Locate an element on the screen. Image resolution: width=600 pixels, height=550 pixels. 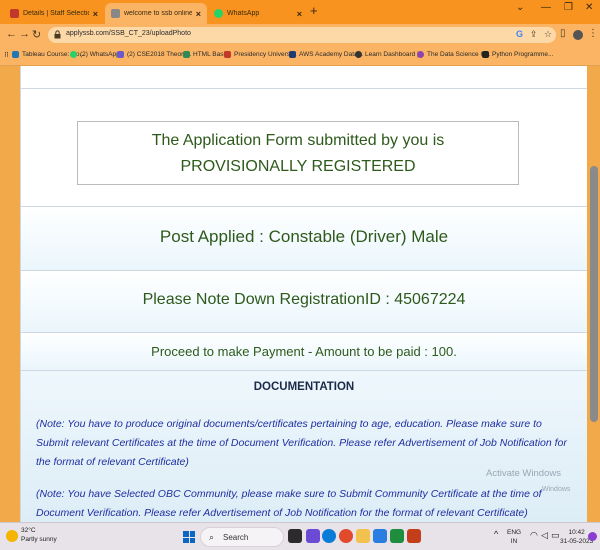
excel-icon is located at coordinates (397, 536).